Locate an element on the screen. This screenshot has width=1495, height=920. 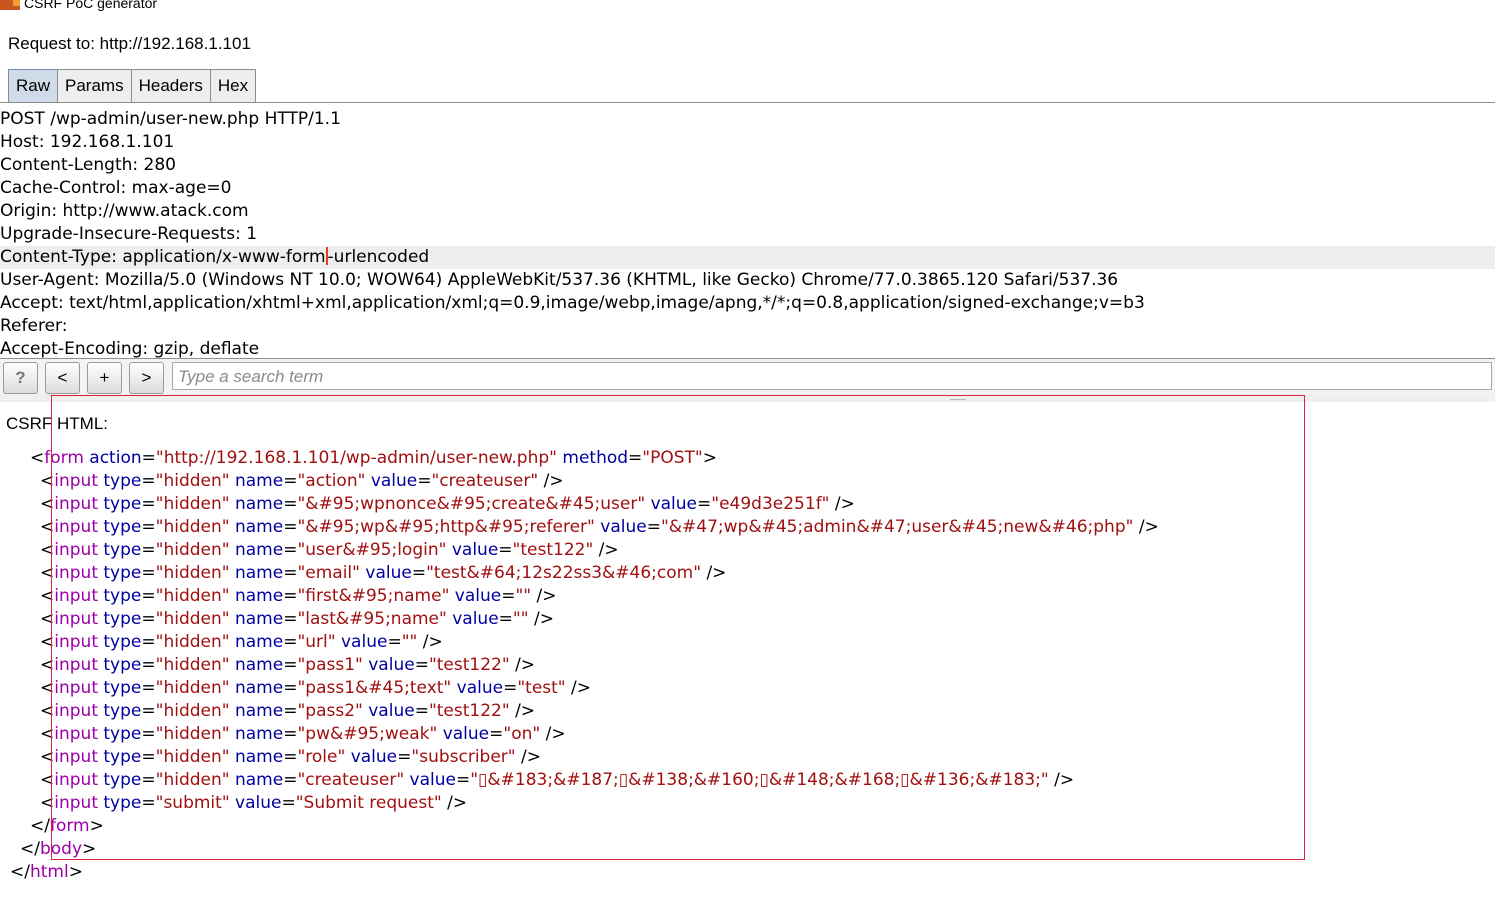
code-line: </body> is located at coordinates (58, 849).